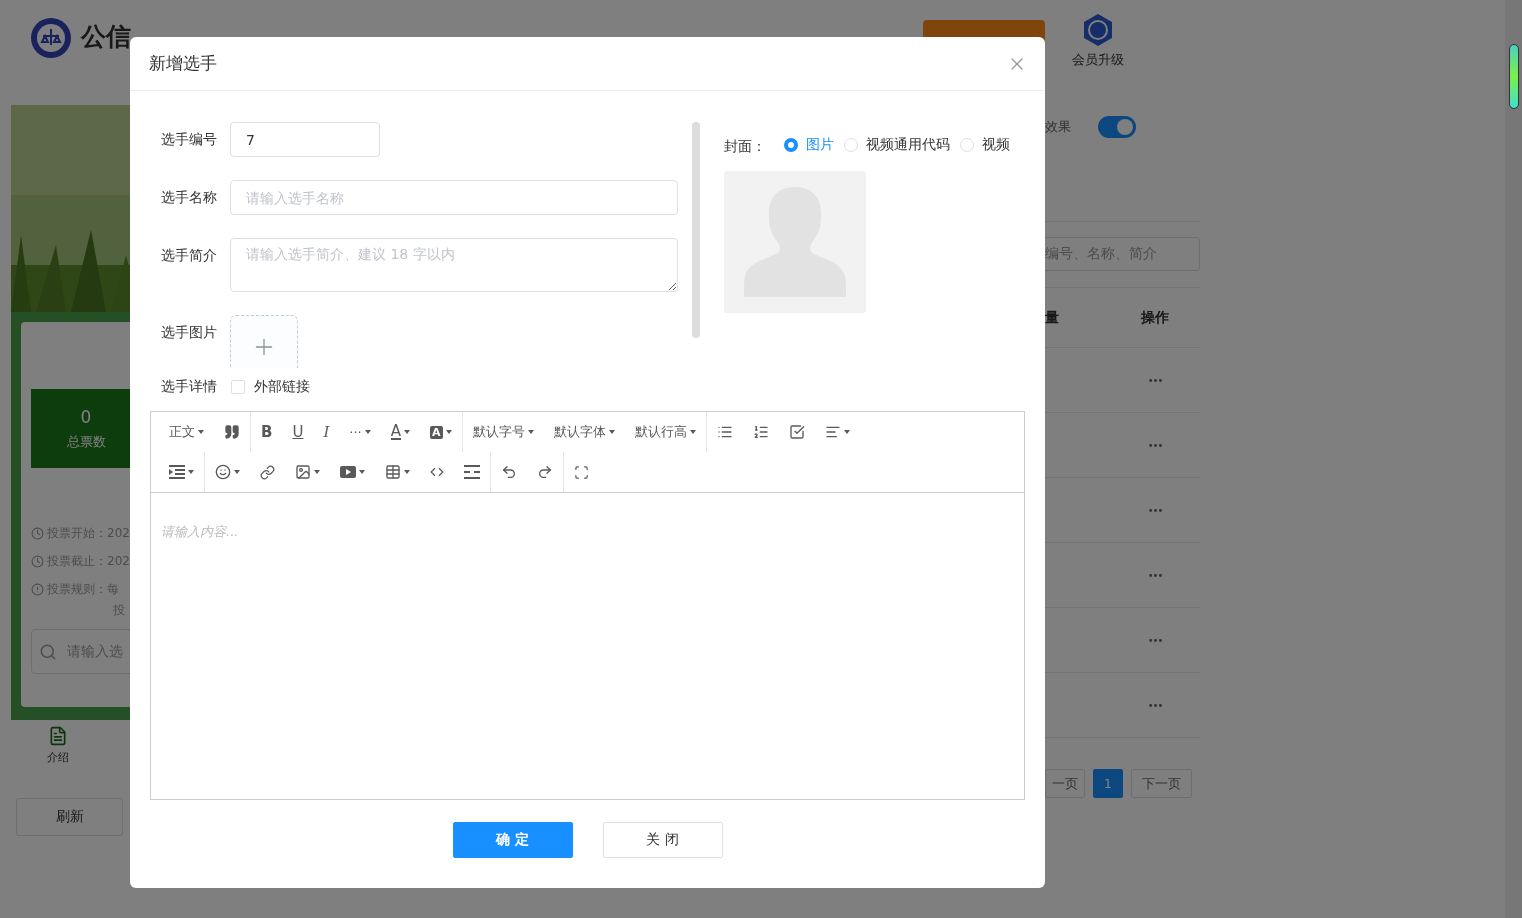  Describe the element at coordinates (581, 472) in the screenshot. I see `fullscreen-icon` at that location.